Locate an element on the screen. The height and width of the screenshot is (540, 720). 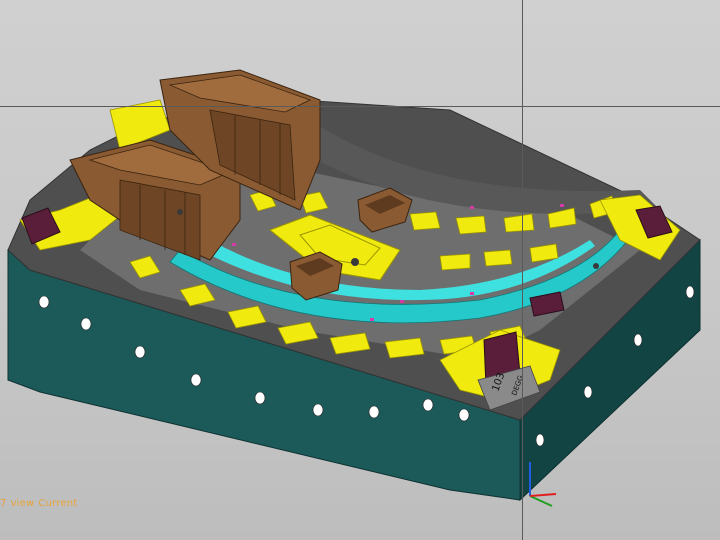
view-word: view is located at coordinates (22, 503).